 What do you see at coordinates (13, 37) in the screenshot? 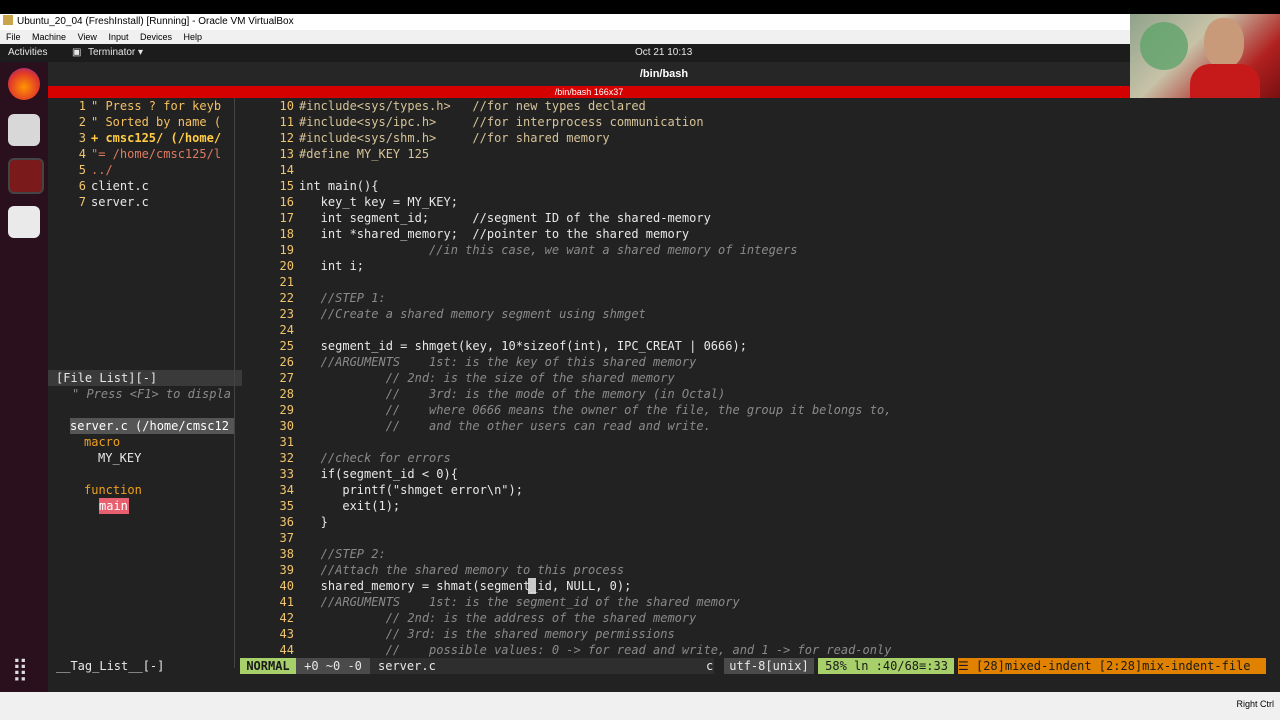
I see `menu-file: File` at bounding box center [13, 37].